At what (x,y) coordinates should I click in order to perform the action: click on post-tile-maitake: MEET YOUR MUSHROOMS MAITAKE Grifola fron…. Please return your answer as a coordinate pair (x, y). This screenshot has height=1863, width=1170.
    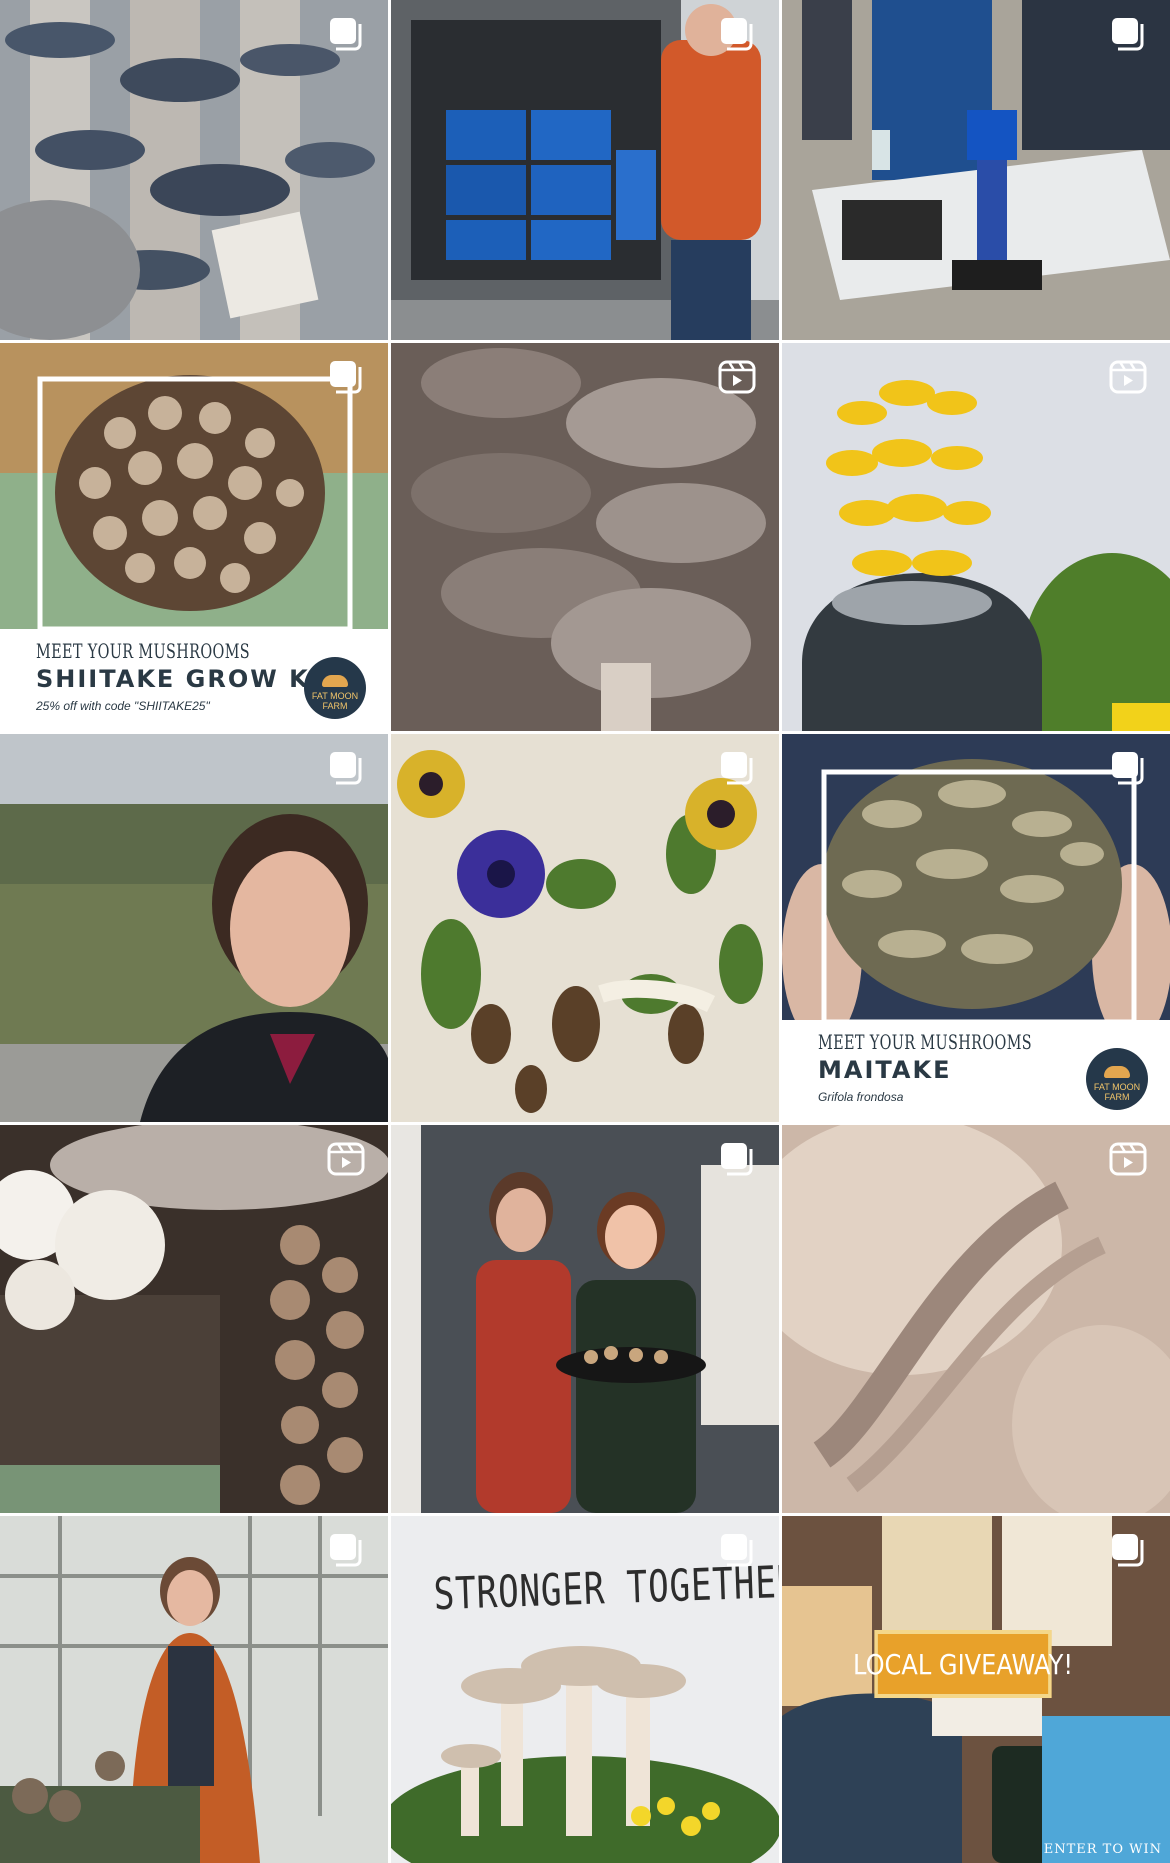
    Looking at the image, I should click on (976, 928).